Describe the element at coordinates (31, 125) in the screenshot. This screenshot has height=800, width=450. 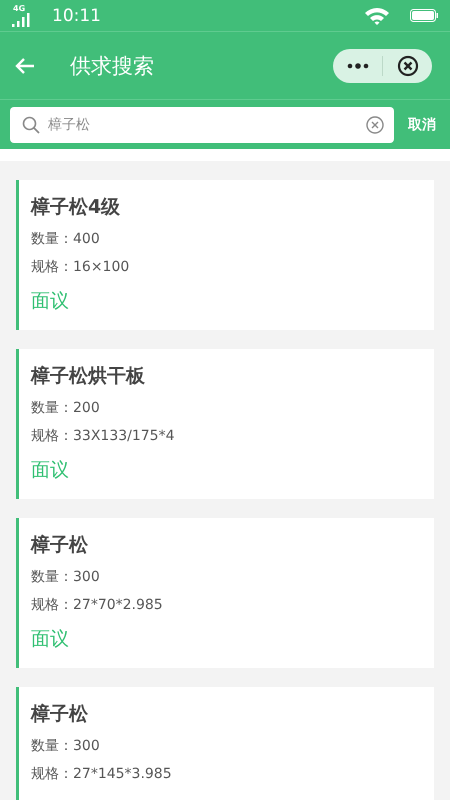
I see `search-icon` at that location.